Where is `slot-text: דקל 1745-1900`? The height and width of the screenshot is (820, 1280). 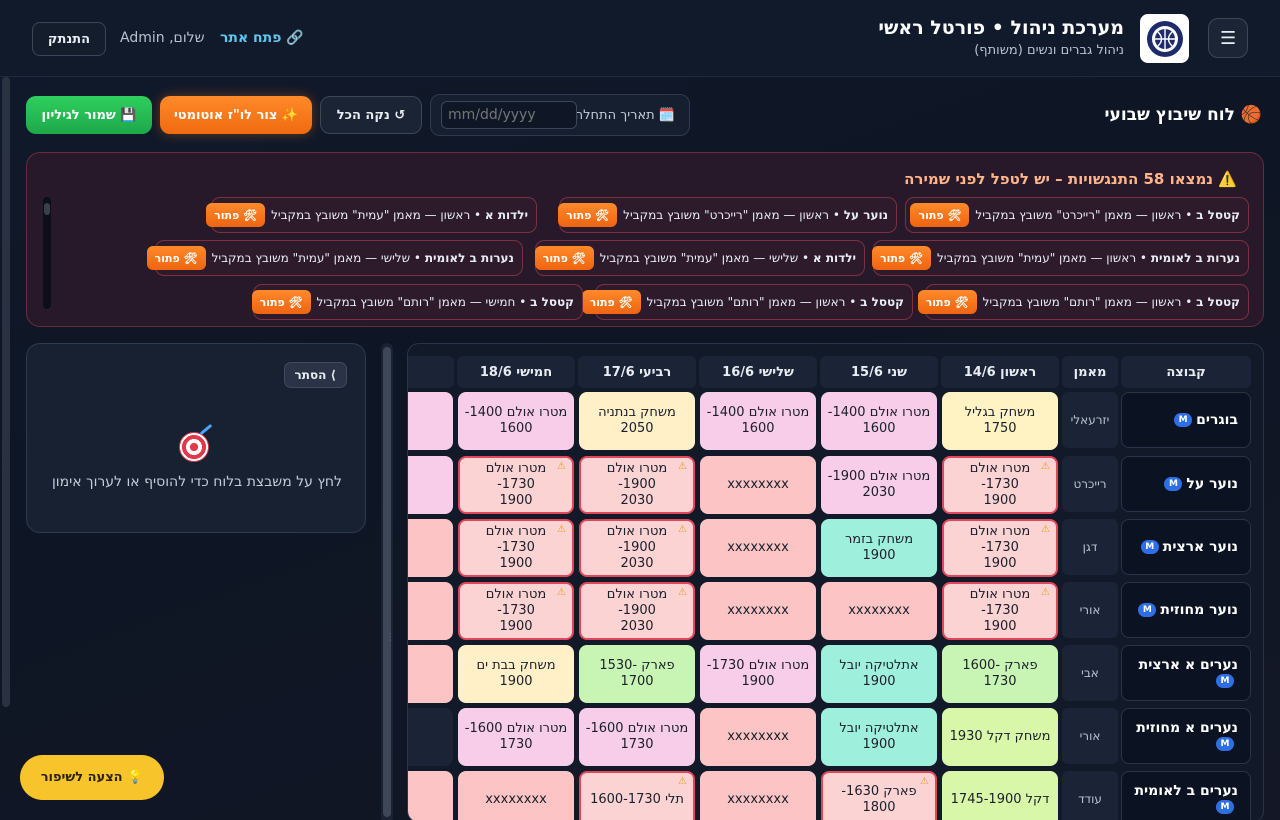
slot-text: דקל 1745-1900 is located at coordinates (1000, 799).